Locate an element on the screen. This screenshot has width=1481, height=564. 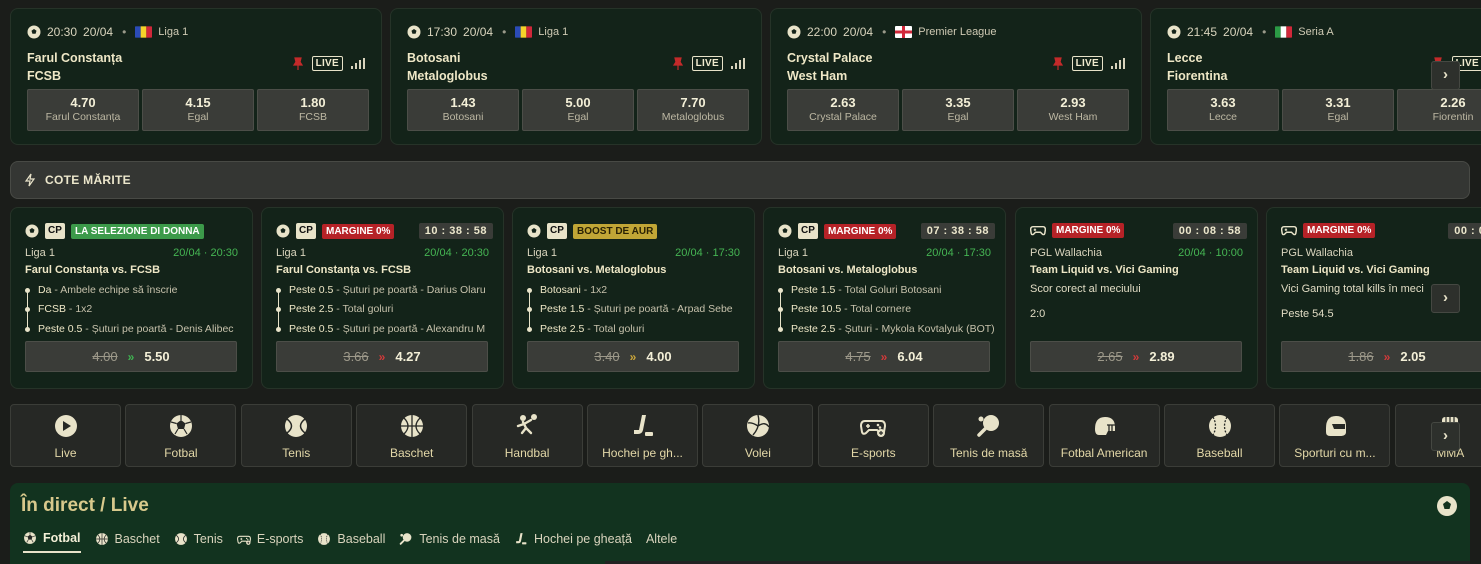
boosted-odds-button: 3.66 » 4.27 is located at coordinates (382, 356).